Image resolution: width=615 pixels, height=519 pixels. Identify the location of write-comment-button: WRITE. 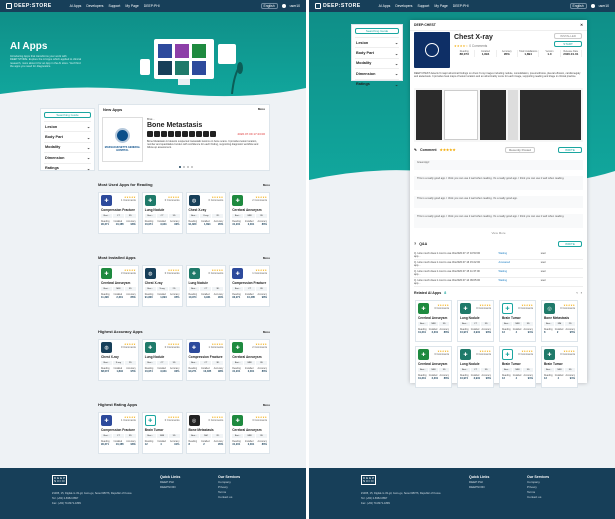
(570, 150).